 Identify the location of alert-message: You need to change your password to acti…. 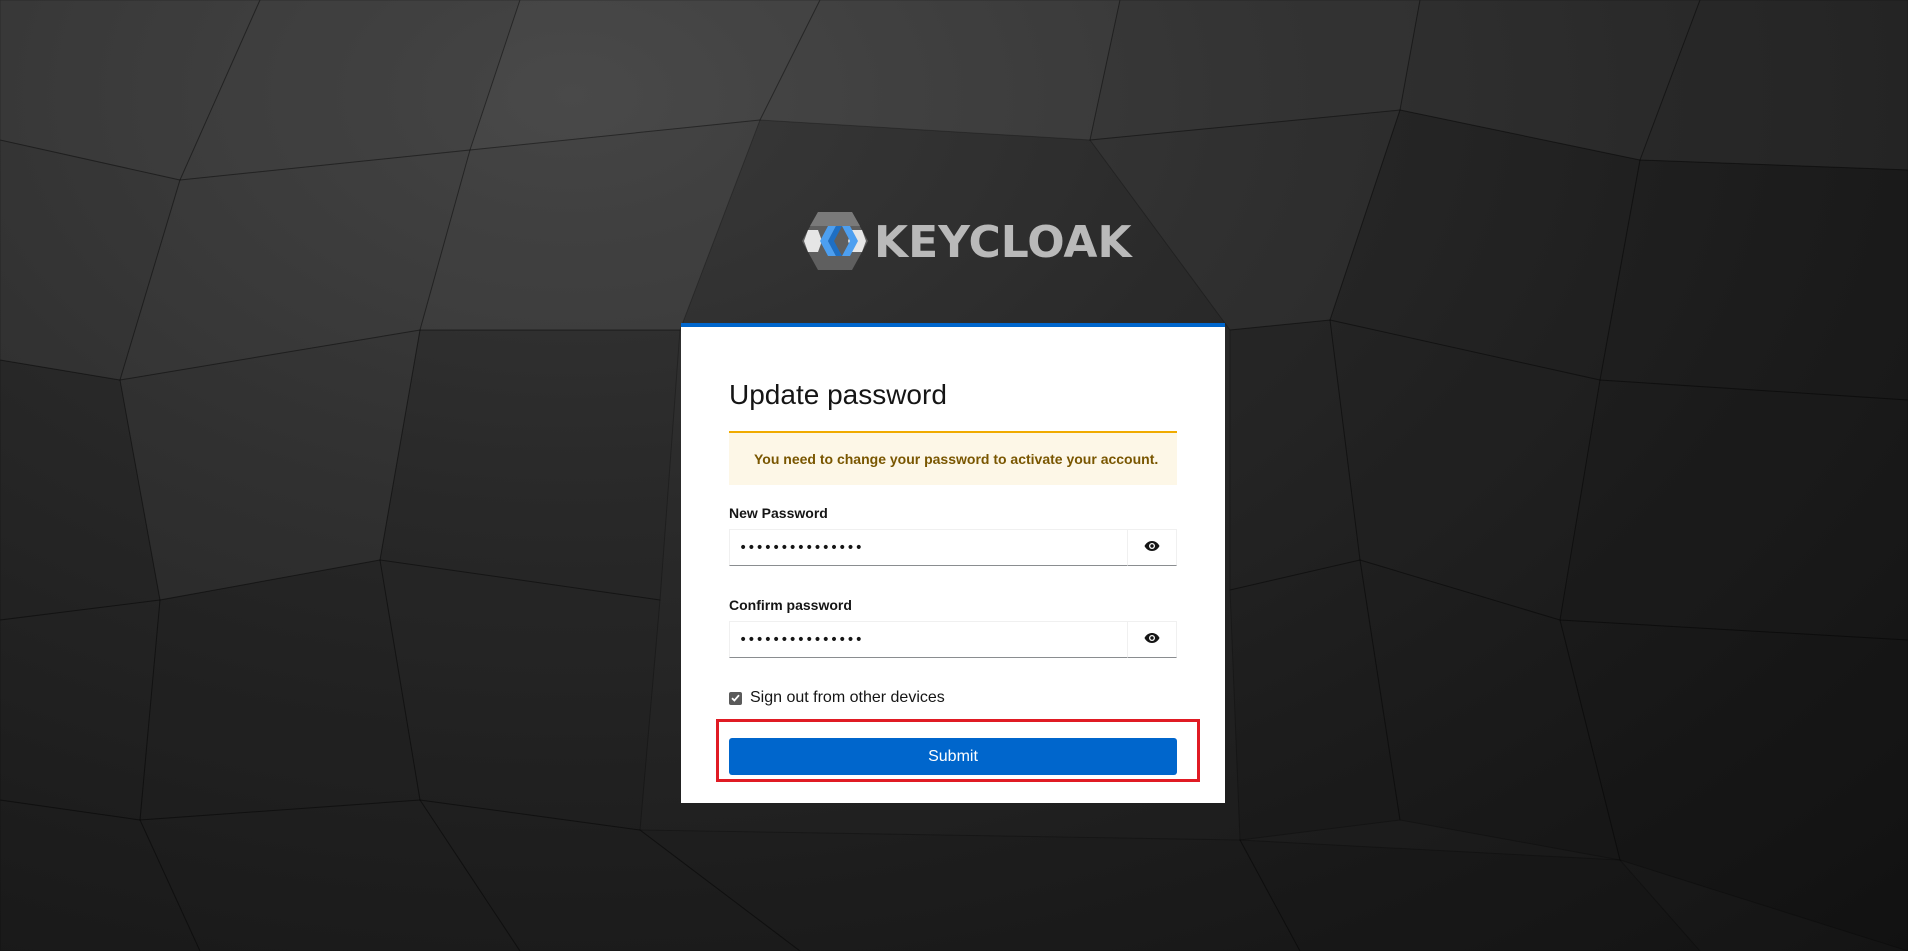
(956, 459).